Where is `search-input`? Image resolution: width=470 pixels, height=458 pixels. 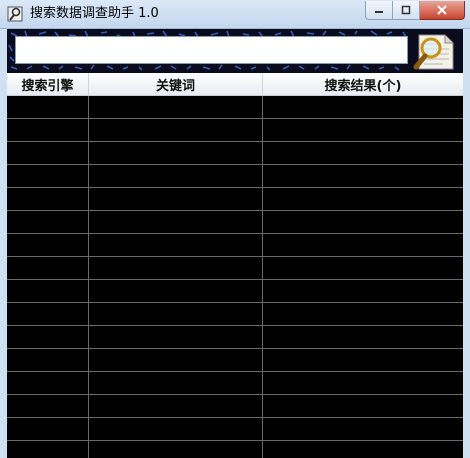
search-input is located at coordinates (211, 50).